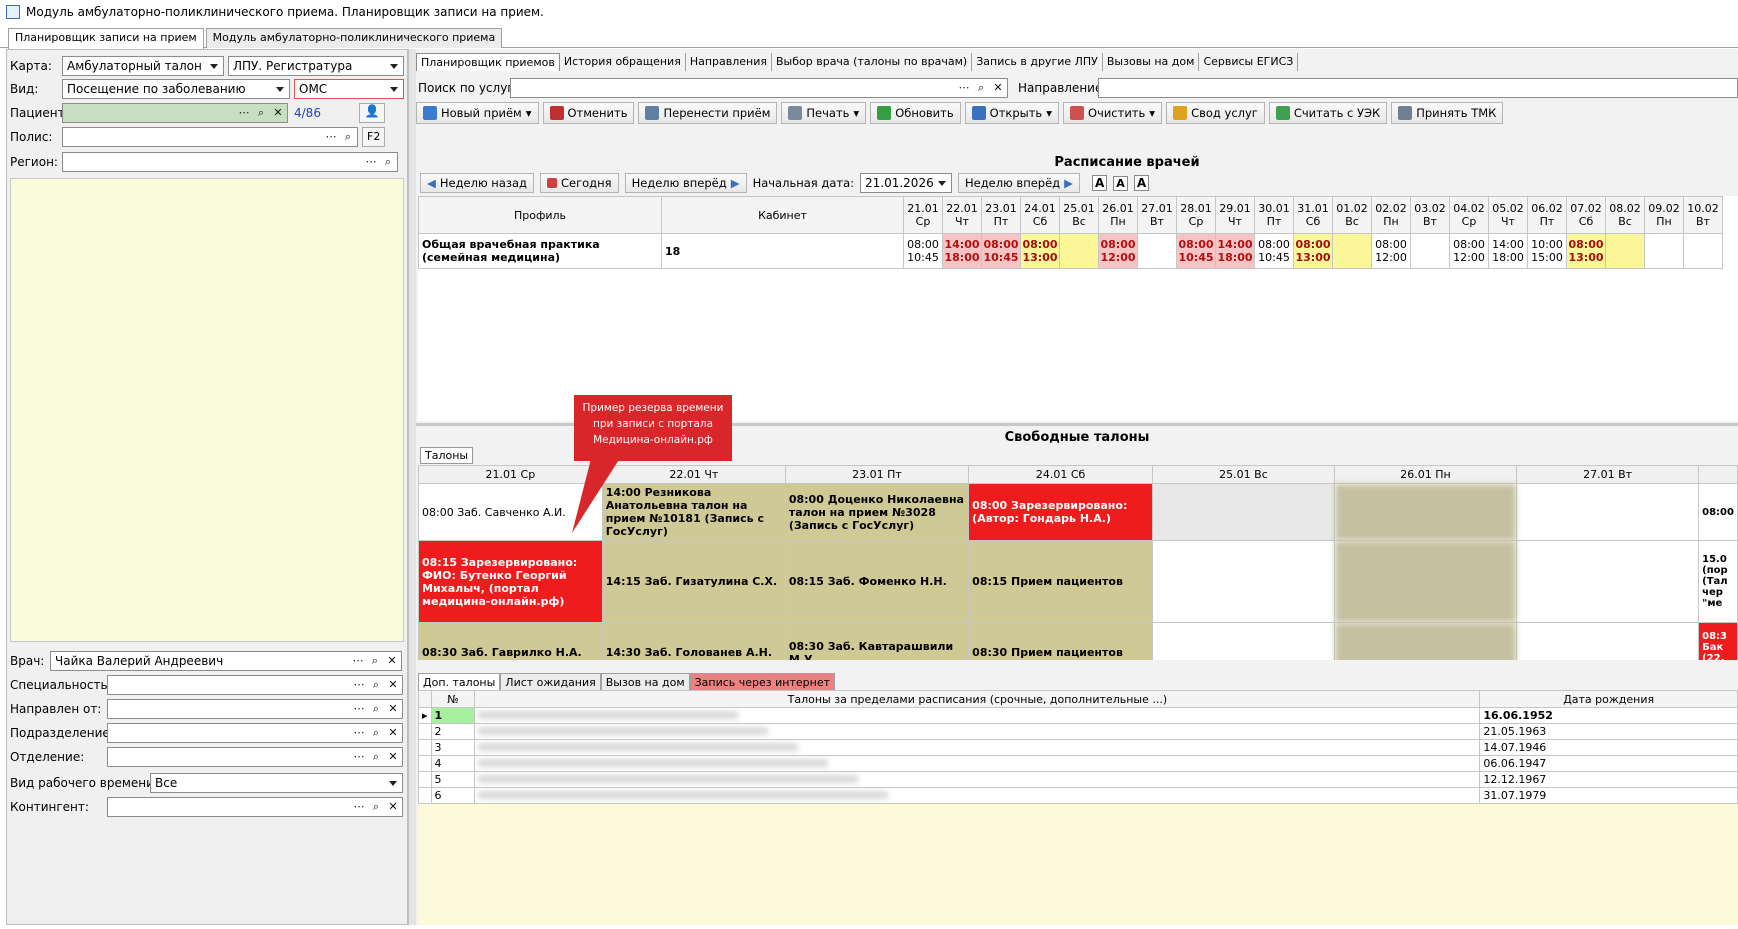  What do you see at coordinates (488, 62) in the screenshot?
I see `tab-planner-priem: Планировщик приемов` at bounding box center [488, 62].